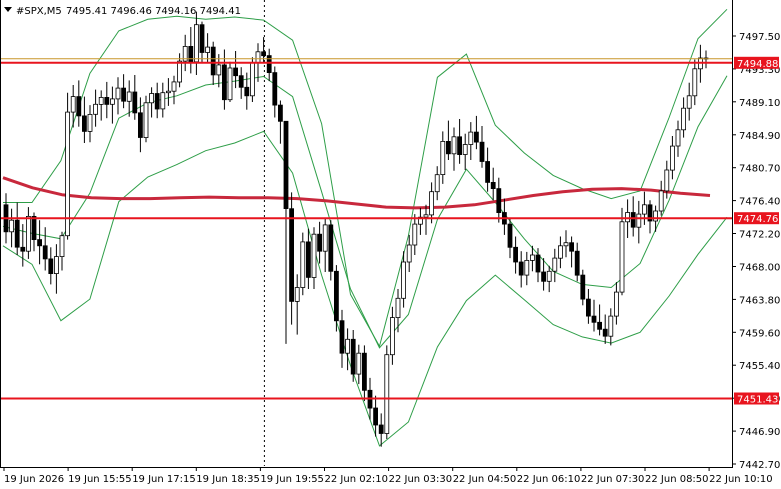  I want to click on y-tick-label: 7480.70, so click(759, 169).